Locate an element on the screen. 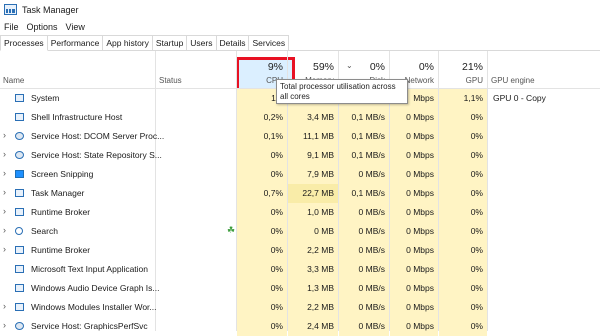 This screenshot has width=600, height=336. process-name: Screen Snipping is located at coordinates (62, 174).